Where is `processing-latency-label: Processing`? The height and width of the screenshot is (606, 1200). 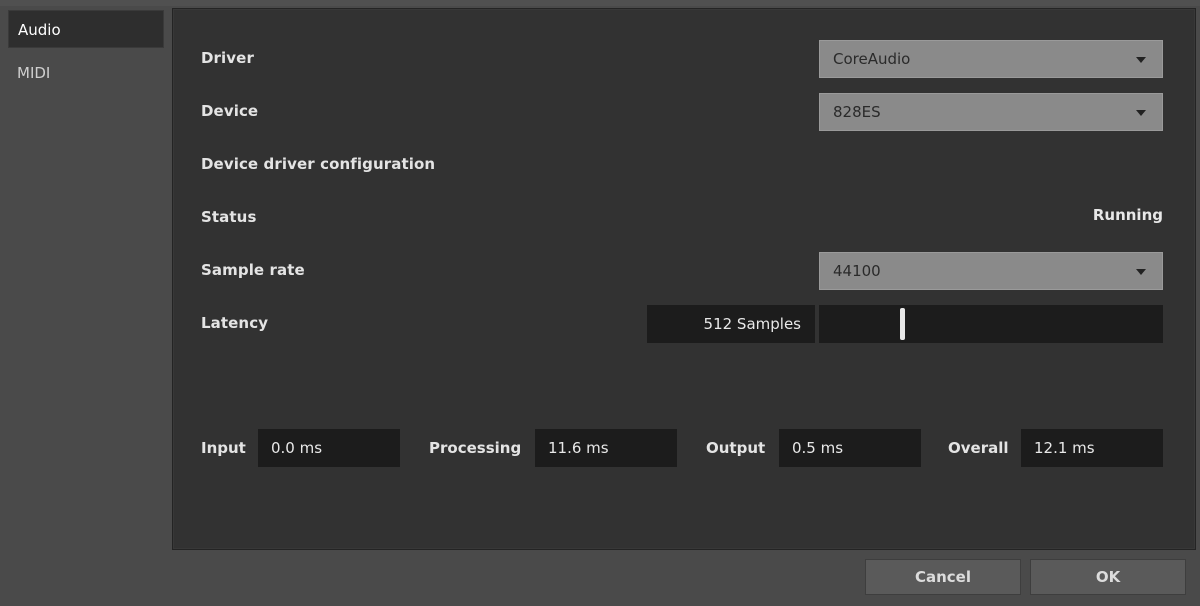 processing-latency-label: Processing is located at coordinates (475, 448).